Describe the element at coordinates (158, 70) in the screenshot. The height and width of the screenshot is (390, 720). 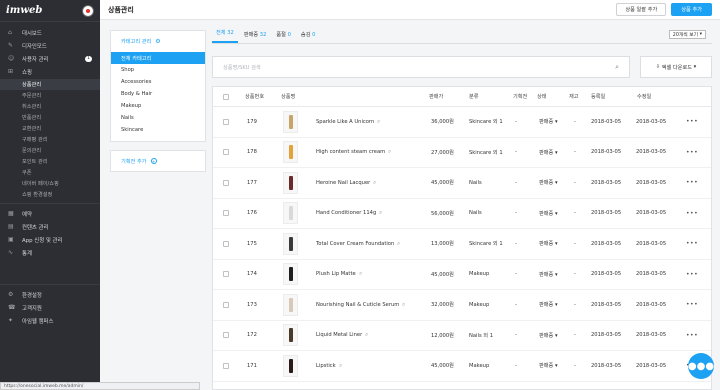
I see `category-item: Shop` at that location.